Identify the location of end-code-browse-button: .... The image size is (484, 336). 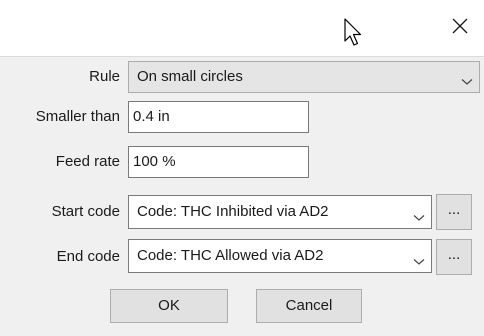
(454, 257).